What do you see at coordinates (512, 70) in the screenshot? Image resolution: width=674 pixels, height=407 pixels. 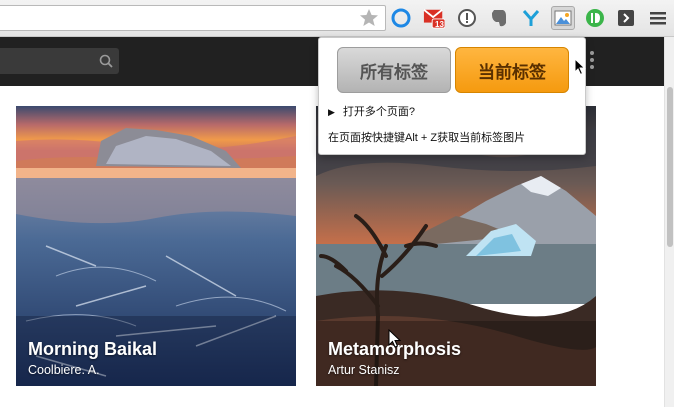 I see `current-tab-button: 当前标签` at bounding box center [512, 70].